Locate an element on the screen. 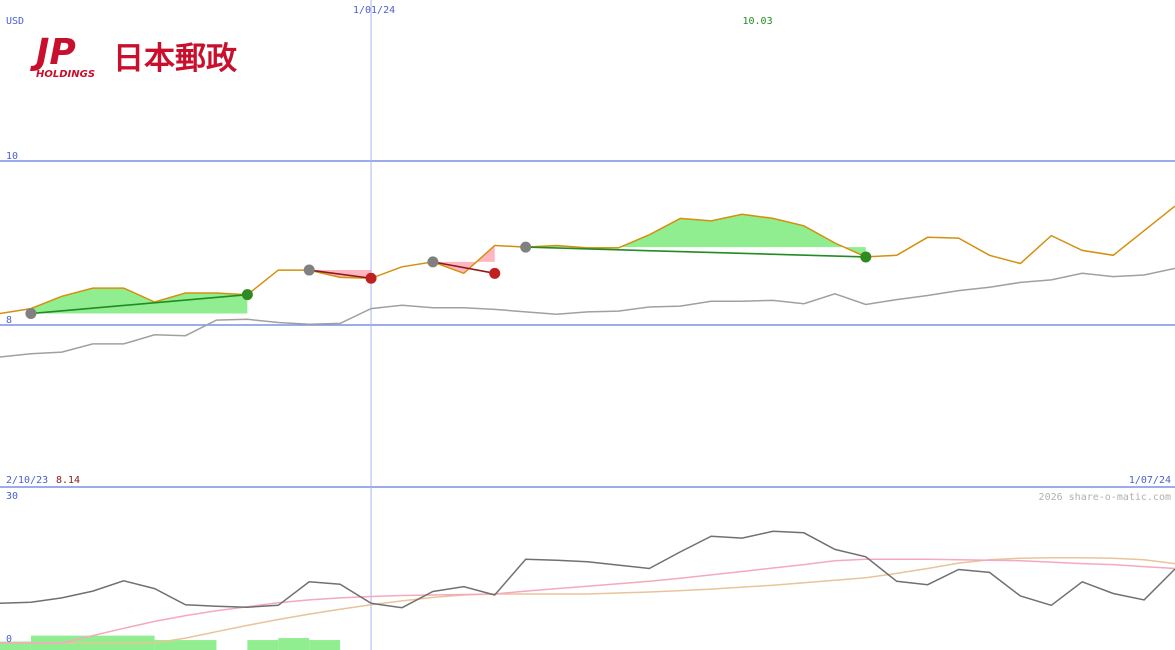  logo-subtitle: HOLDINGS is located at coordinates (65, 74).